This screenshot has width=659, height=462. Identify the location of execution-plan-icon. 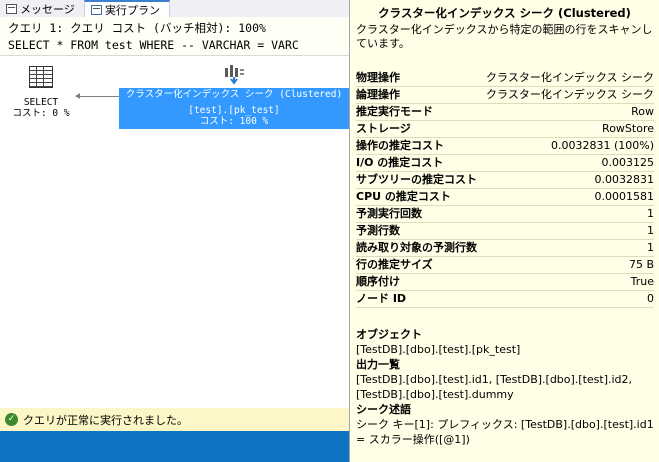
(96, 9).